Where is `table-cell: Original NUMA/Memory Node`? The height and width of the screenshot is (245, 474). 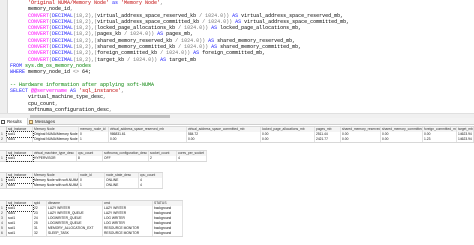
table-cell: Original NUMA/Memory Node is located at coordinates (56, 139).